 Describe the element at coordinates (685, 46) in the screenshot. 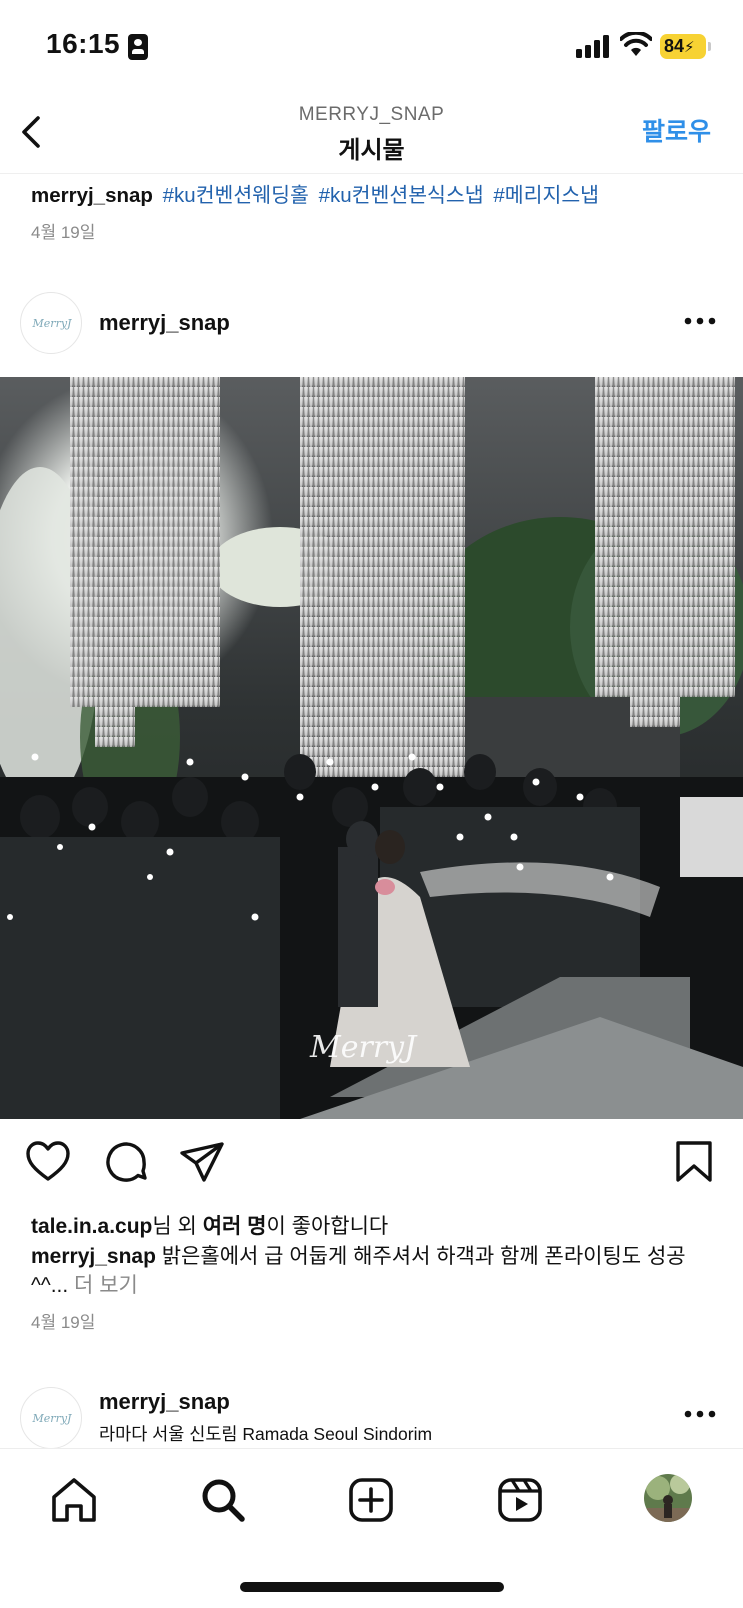

I see `battery-indicator: 84⚡` at that location.